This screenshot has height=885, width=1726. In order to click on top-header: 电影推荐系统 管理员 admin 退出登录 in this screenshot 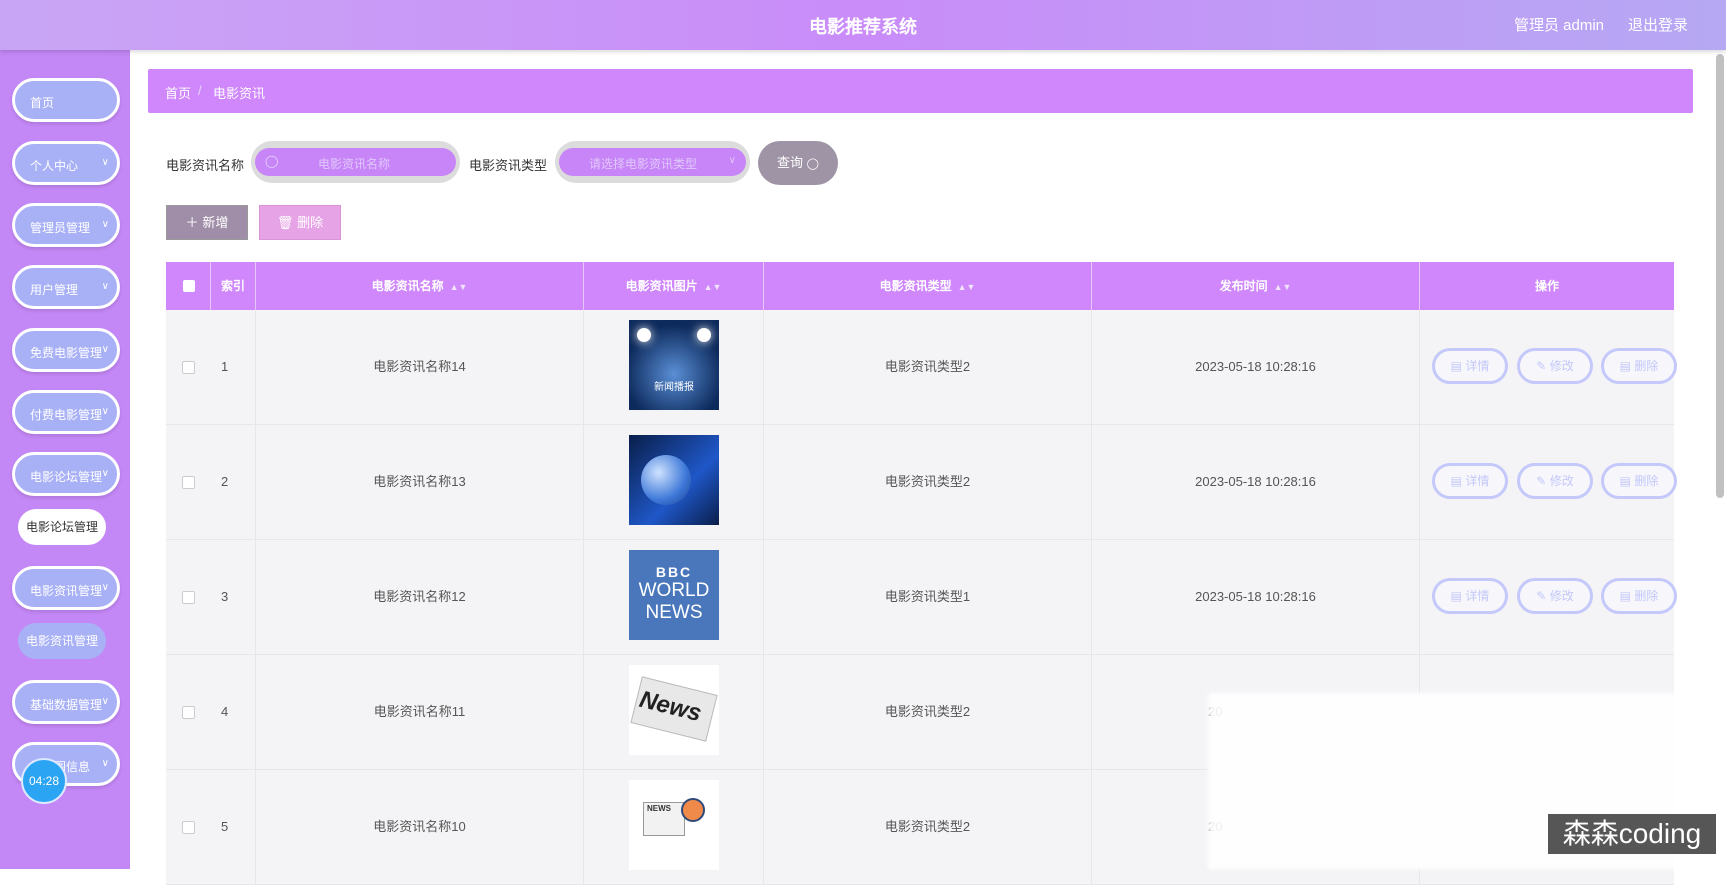, I will do `click(863, 25)`.